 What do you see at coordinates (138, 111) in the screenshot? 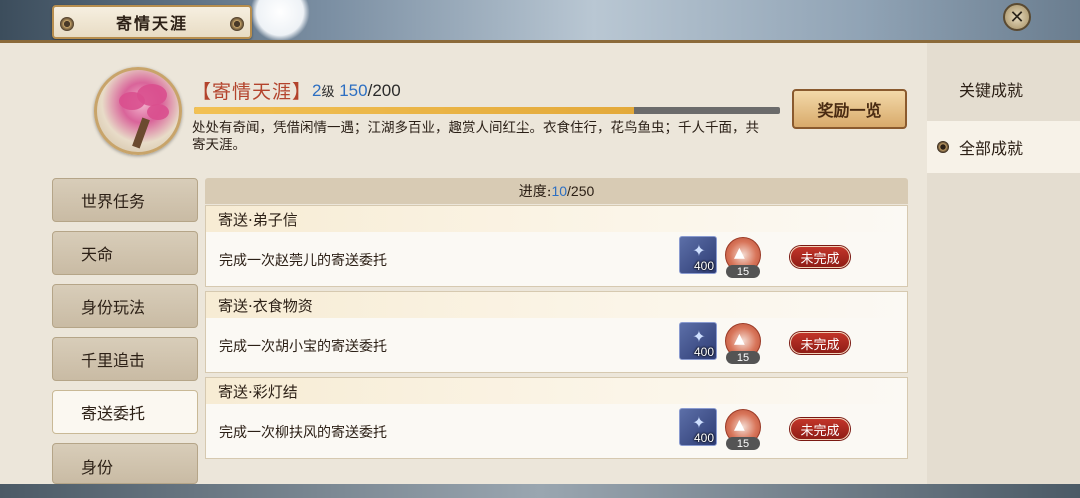
I see `achievement-avatar` at bounding box center [138, 111].